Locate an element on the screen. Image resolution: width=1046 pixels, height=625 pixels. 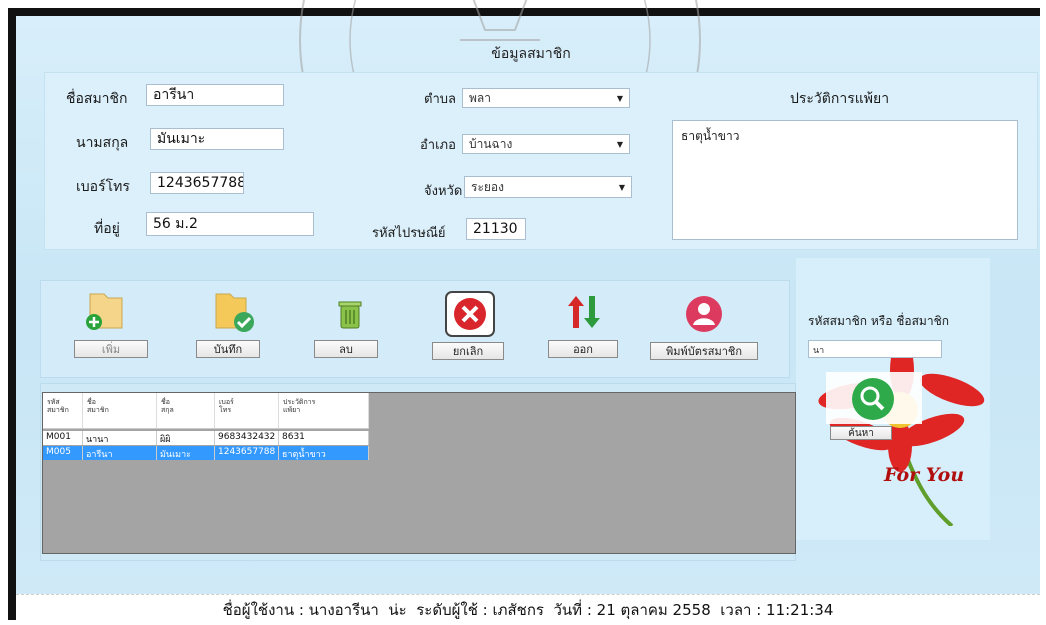
column-header: เบอร์ โทร is located at coordinates (247, 410).